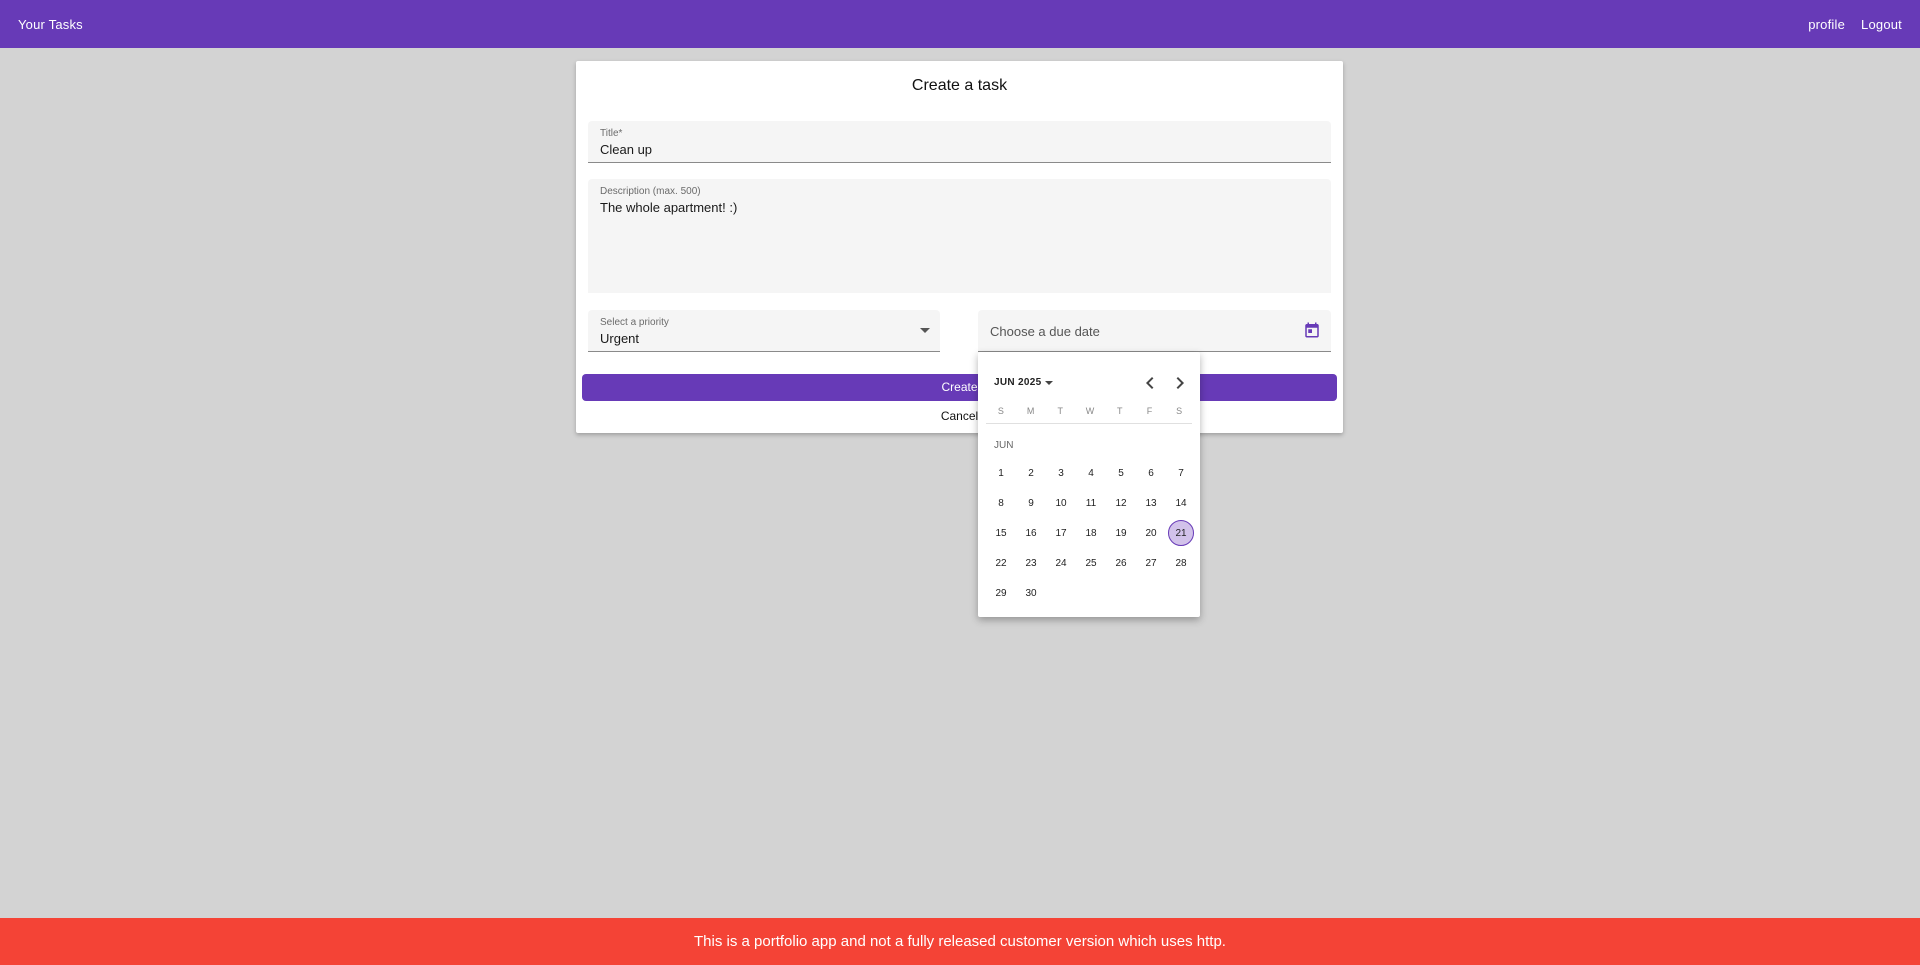  I want to click on calendar-day: 30, so click(1031, 593).